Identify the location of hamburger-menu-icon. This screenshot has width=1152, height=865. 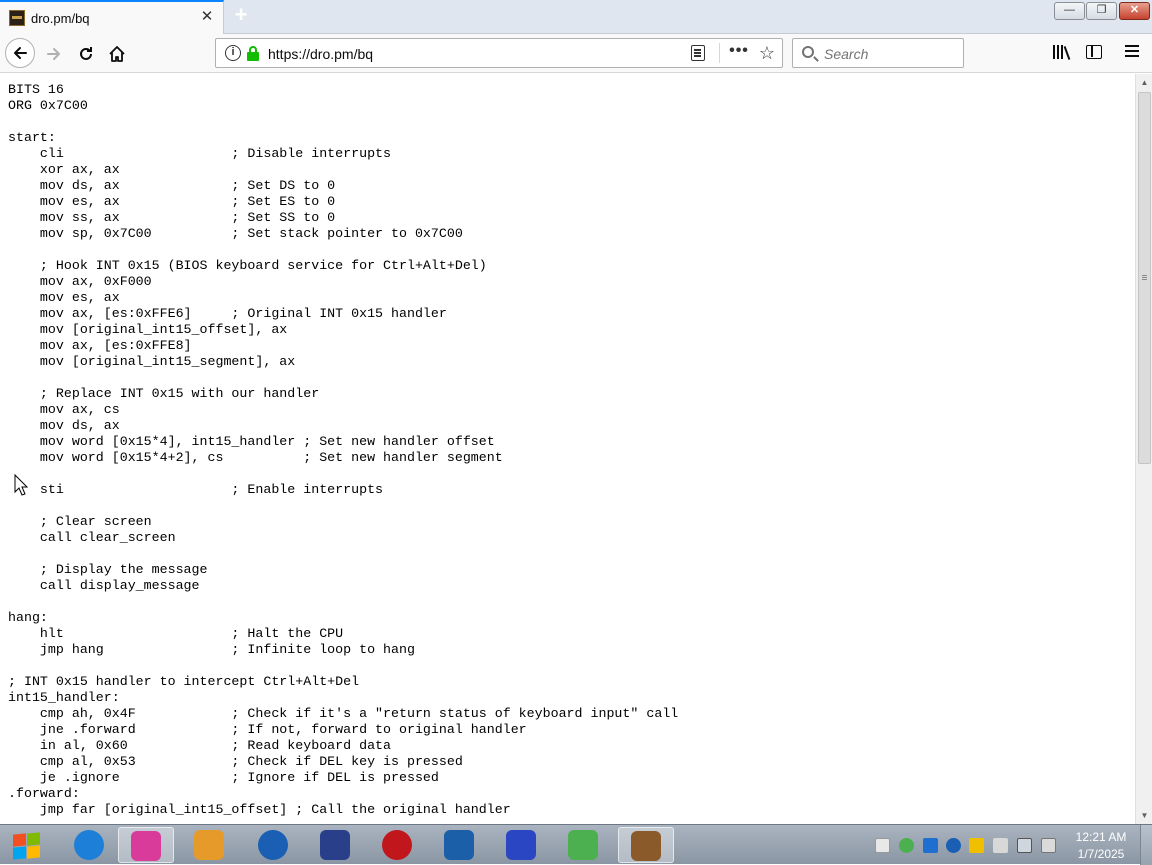
(1132, 52).